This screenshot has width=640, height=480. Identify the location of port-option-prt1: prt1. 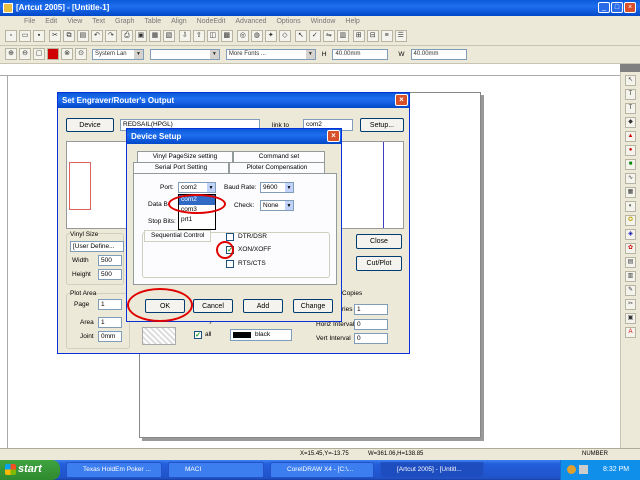
(197, 220).